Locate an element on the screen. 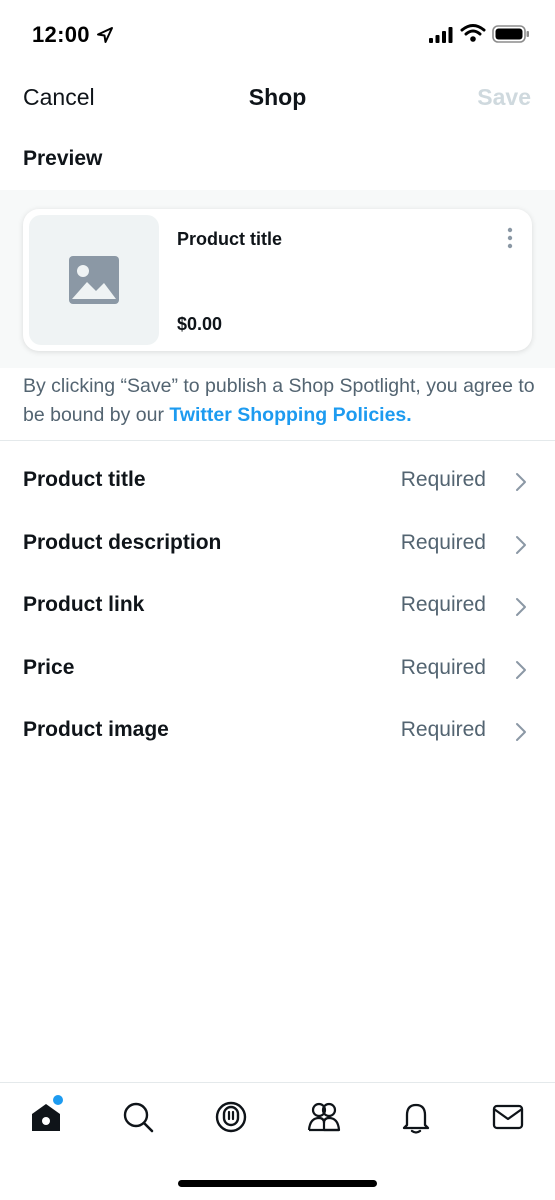  tab-communities is located at coordinates (324, 1117).